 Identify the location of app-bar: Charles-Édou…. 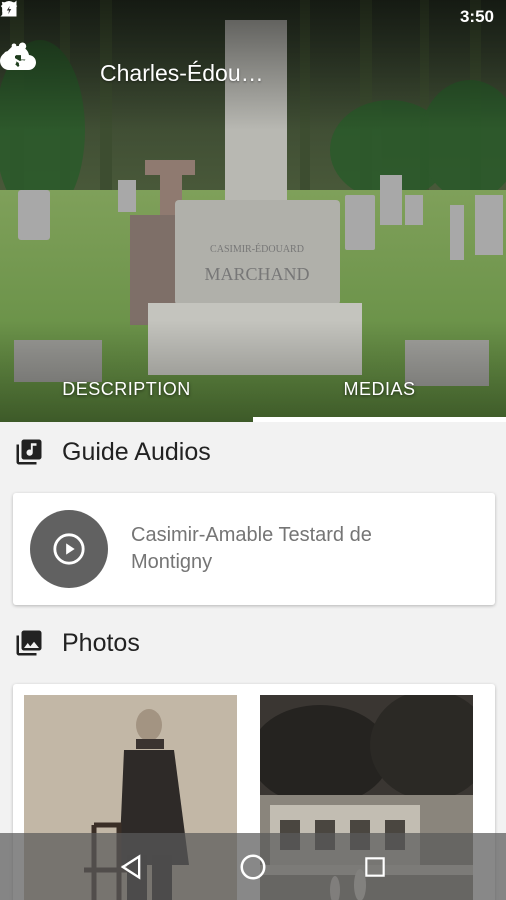
(253, 73).